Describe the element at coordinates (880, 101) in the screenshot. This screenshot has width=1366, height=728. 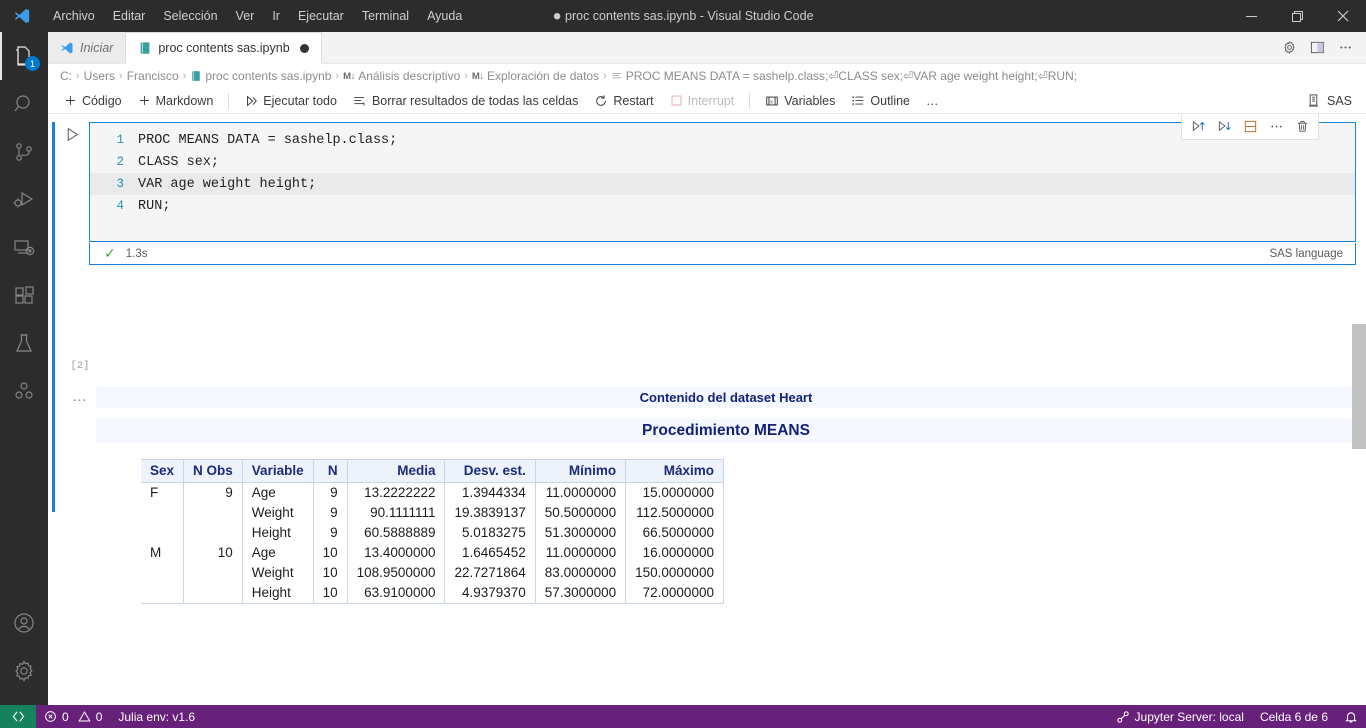
I see `outline-button: Outline` at that location.